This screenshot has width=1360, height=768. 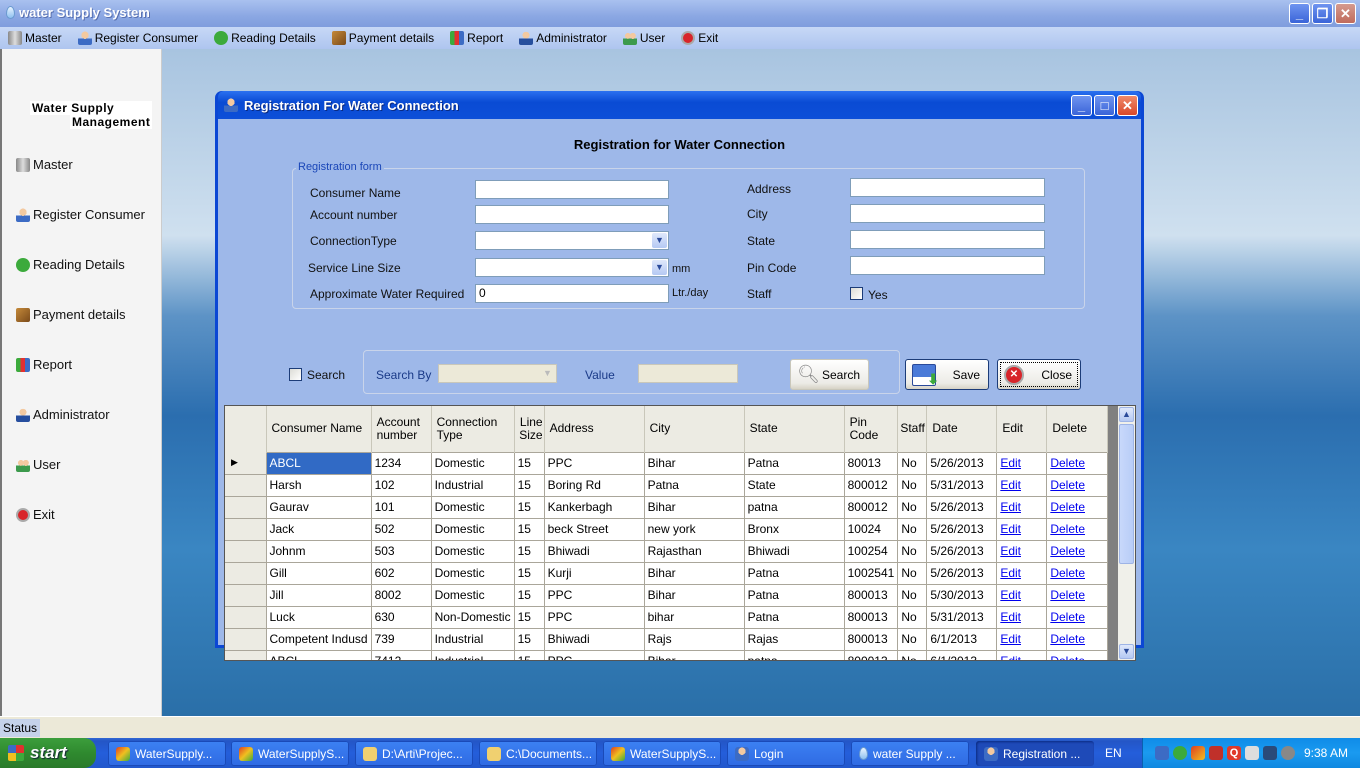 I want to click on table-cell: Jill, so click(x=318, y=595).